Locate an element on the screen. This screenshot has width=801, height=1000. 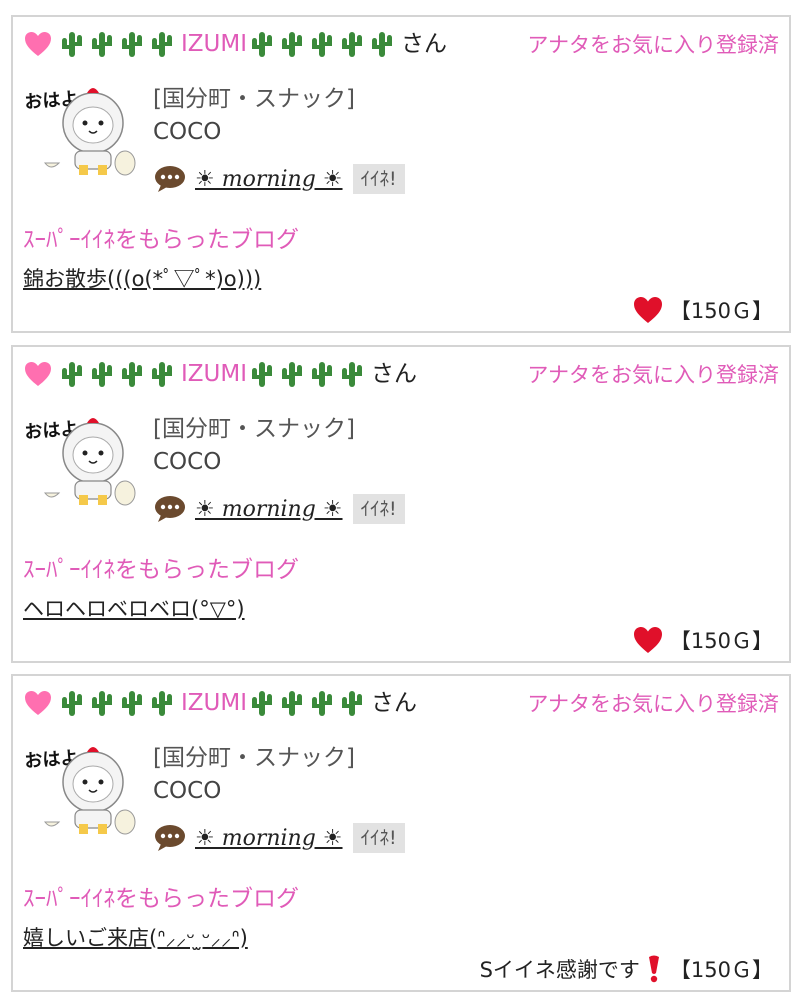
points-row: Sイイネ感謝です 【150Ｇ】 is located at coordinates (626, 969).